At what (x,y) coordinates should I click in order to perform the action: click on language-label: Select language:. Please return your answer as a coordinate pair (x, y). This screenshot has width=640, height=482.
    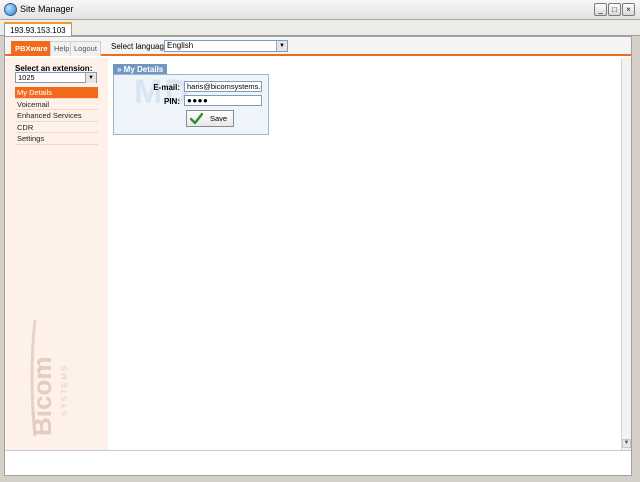
    Looking at the image, I should click on (141, 46).